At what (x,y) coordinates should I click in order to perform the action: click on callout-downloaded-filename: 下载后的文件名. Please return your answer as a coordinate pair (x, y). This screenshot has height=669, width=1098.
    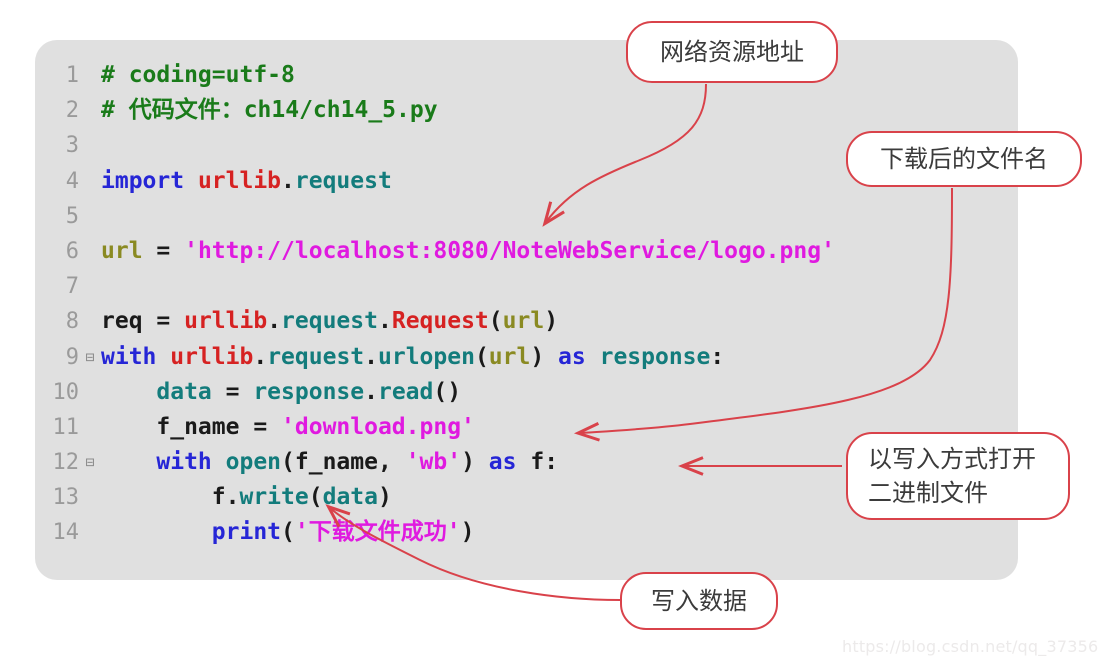
    Looking at the image, I should click on (964, 159).